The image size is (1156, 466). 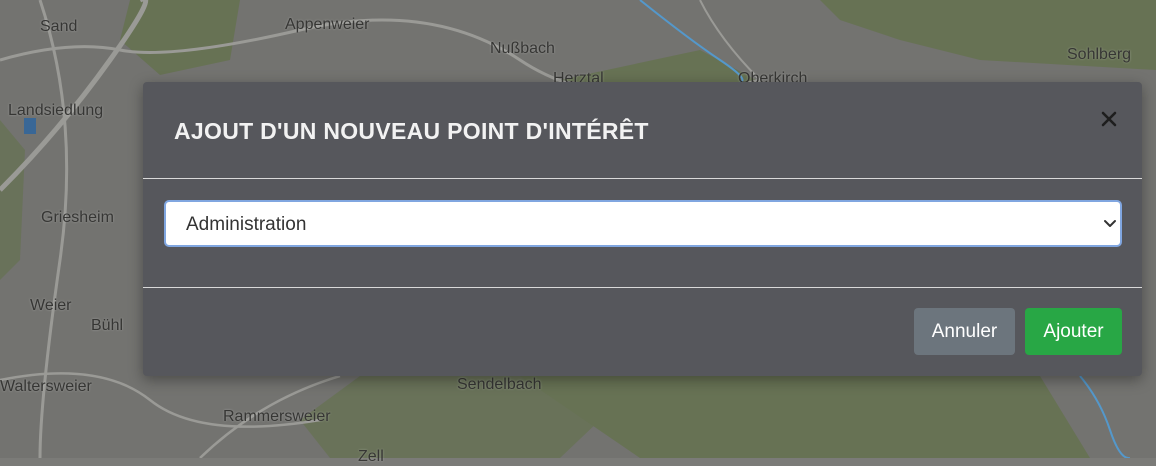 I want to click on poi-type-select: Administration, so click(x=643, y=223).